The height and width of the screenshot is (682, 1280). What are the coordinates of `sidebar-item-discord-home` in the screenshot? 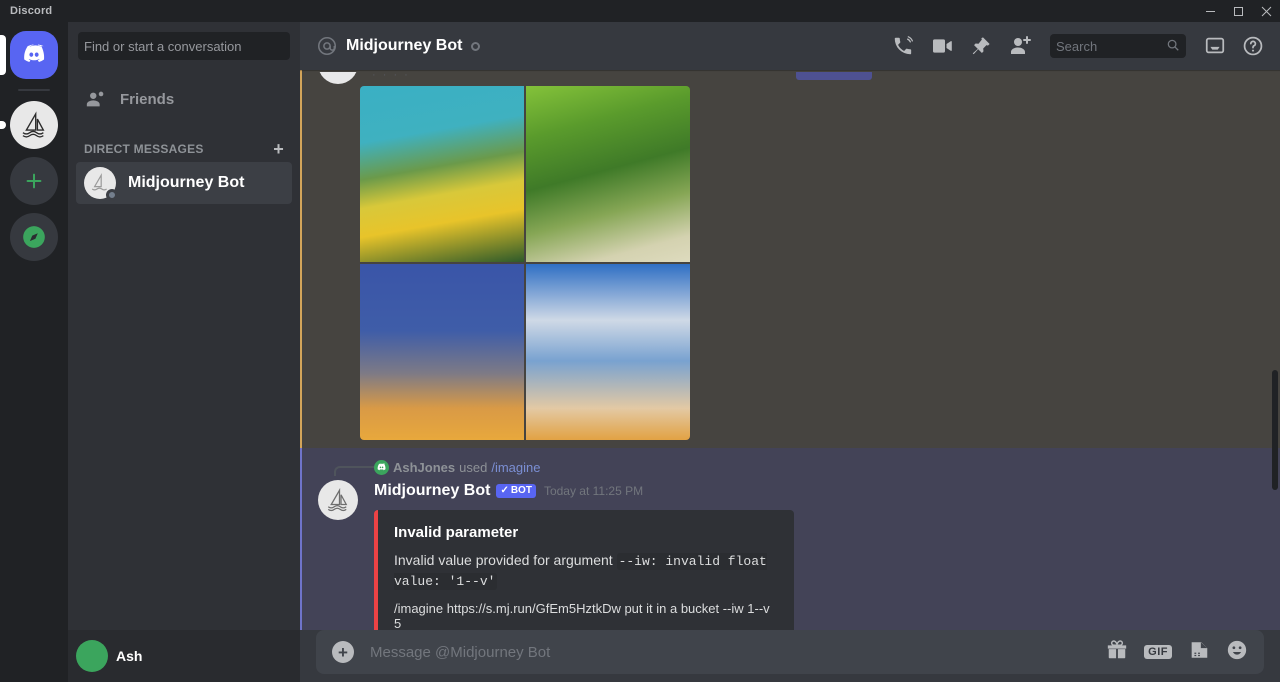 It's located at (29, 55).